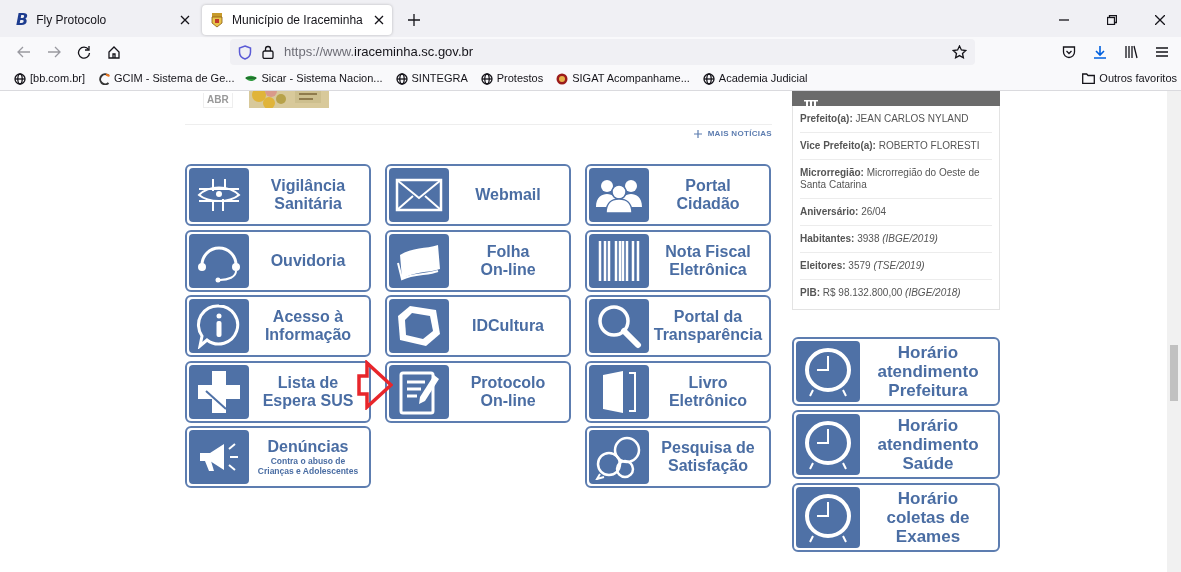 This screenshot has height=572, width=1181. I want to click on info-item: Habitantes: 3938 (IBGE/2019), so click(896, 239).